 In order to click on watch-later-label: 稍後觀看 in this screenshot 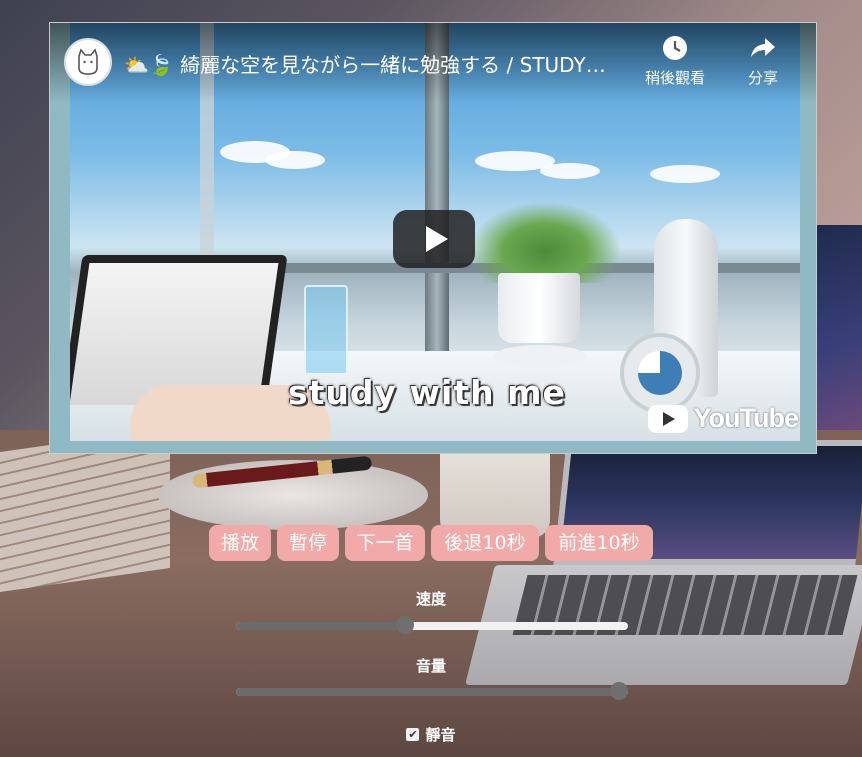, I will do `click(674, 78)`.